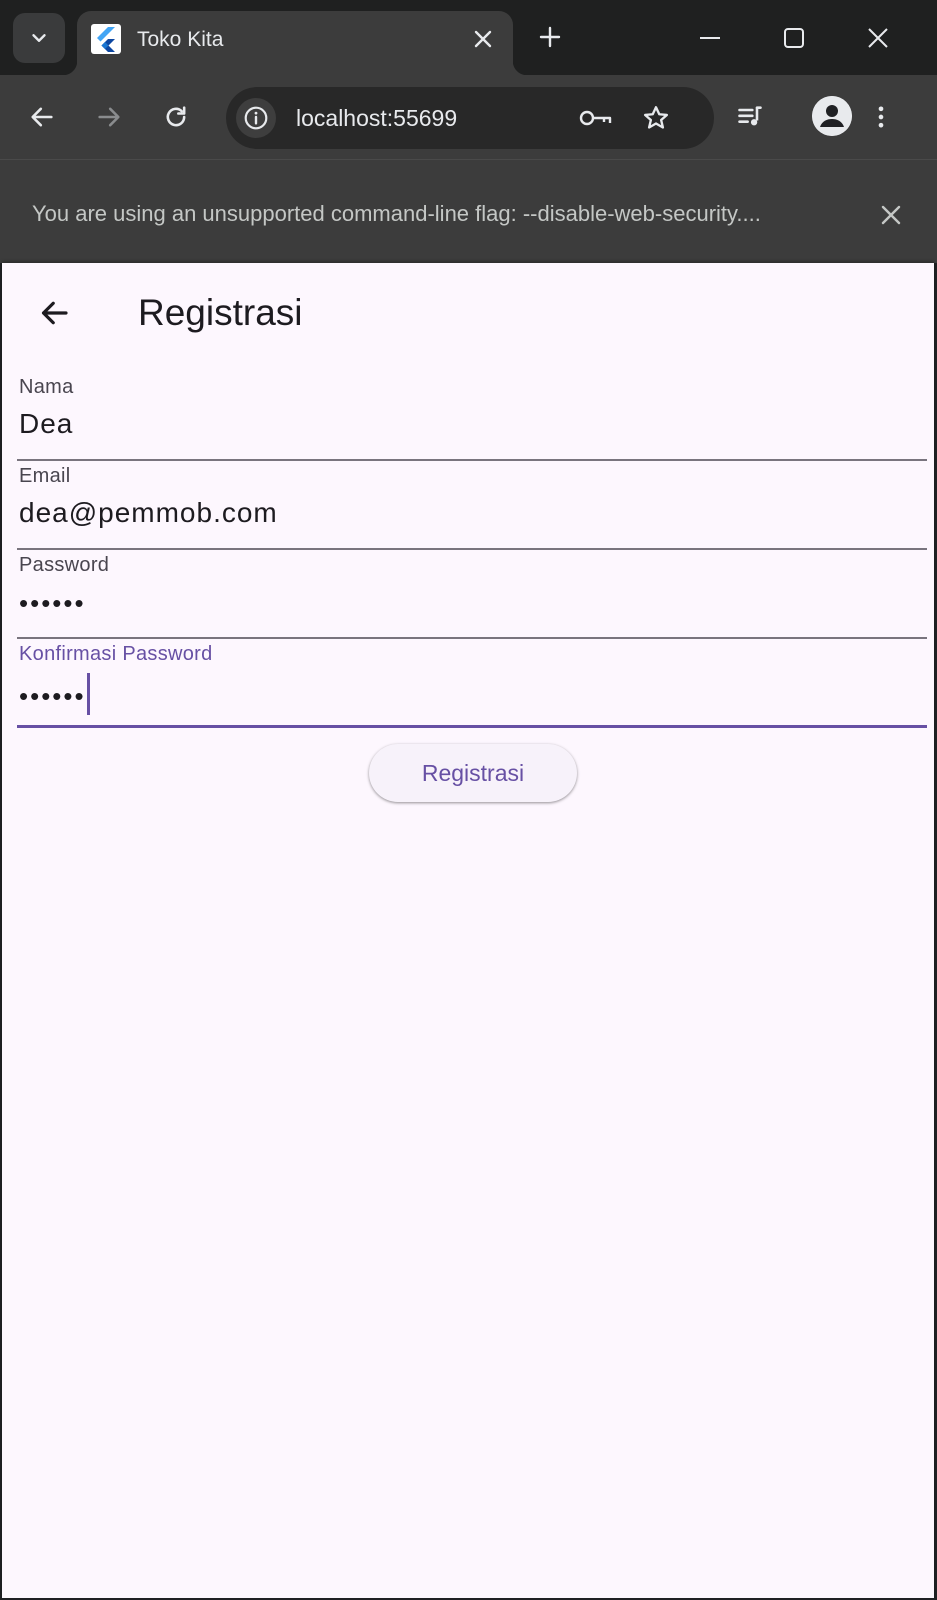  What do you see at coordinates (472, 505) in the screenshot?
I see `email-field: Email dea@pemmob.com` at bounding box center [472, 505].